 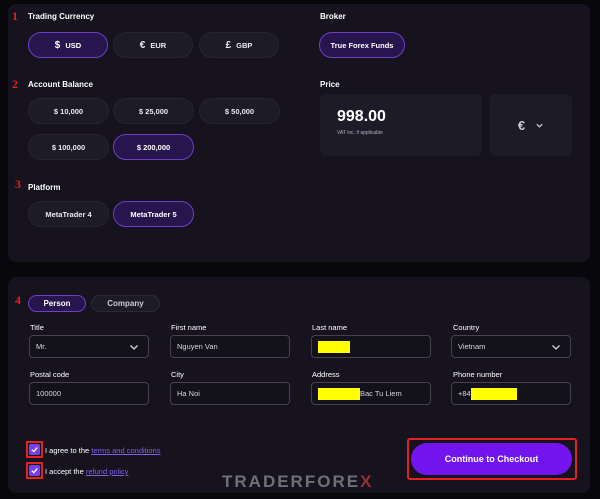 I want to click on watermark-x: X, so click(x=367, y=481).